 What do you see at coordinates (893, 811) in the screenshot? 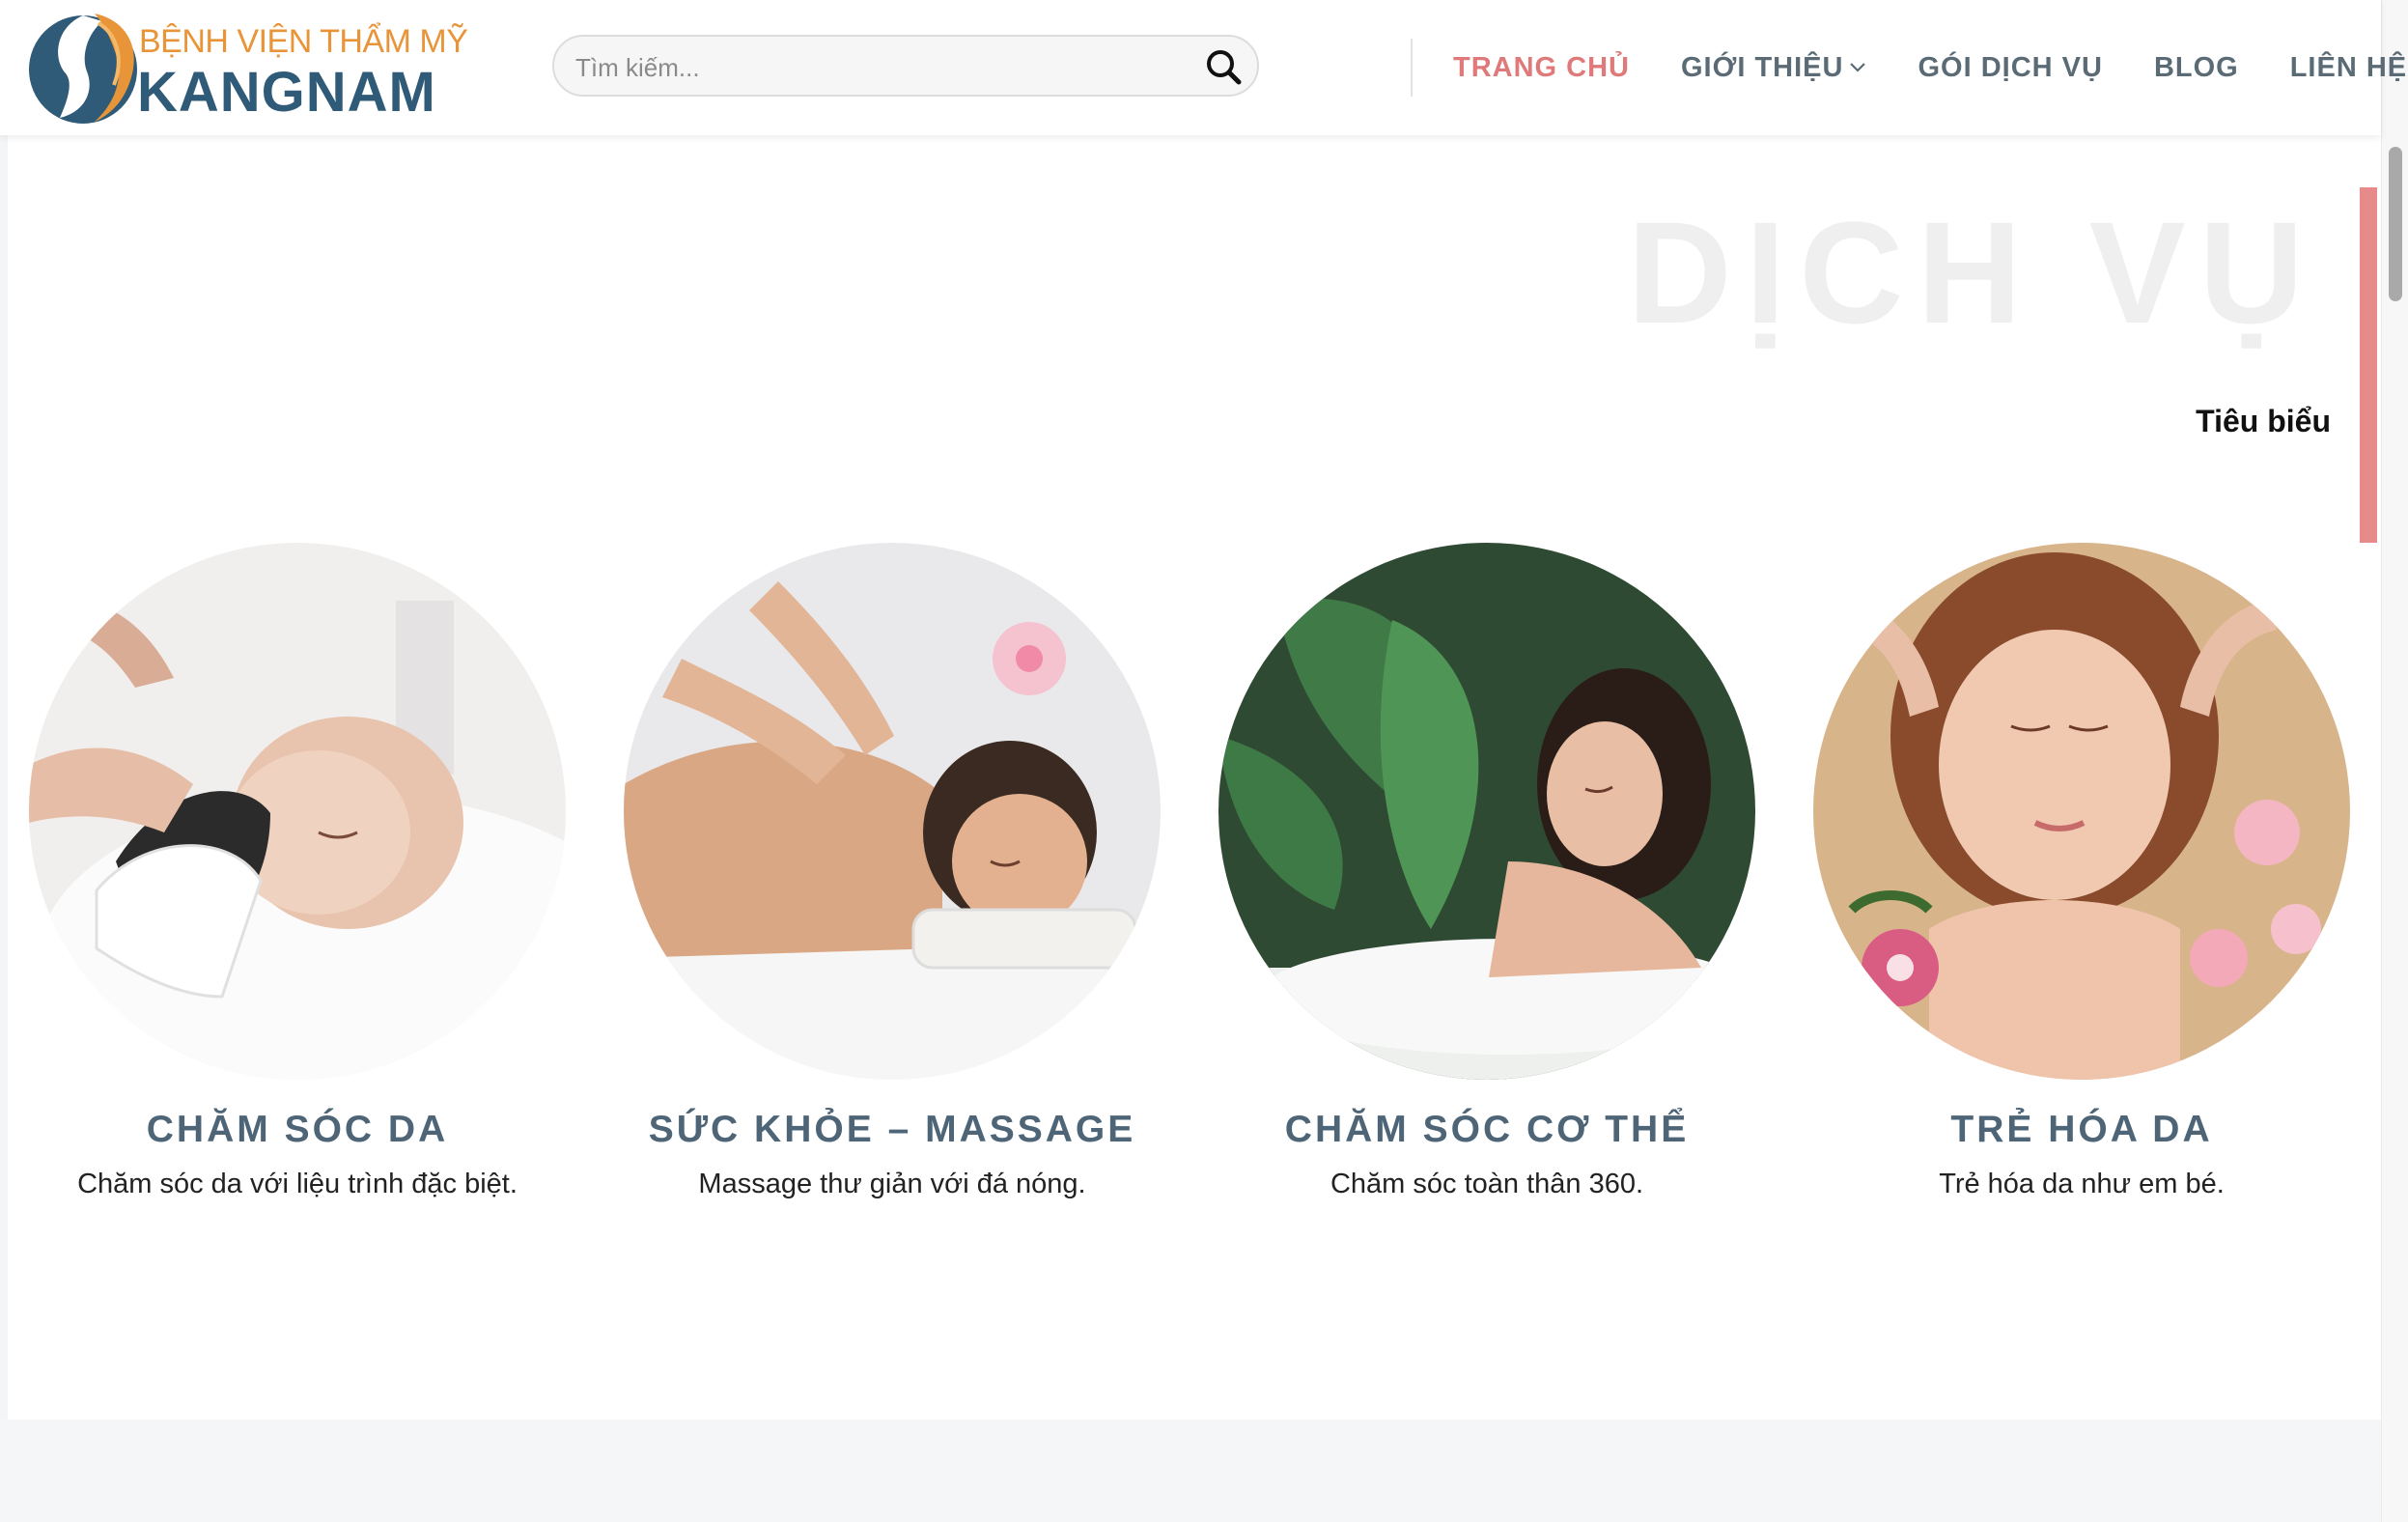
I see `service-image-massage` at bounding box center [893, 811].